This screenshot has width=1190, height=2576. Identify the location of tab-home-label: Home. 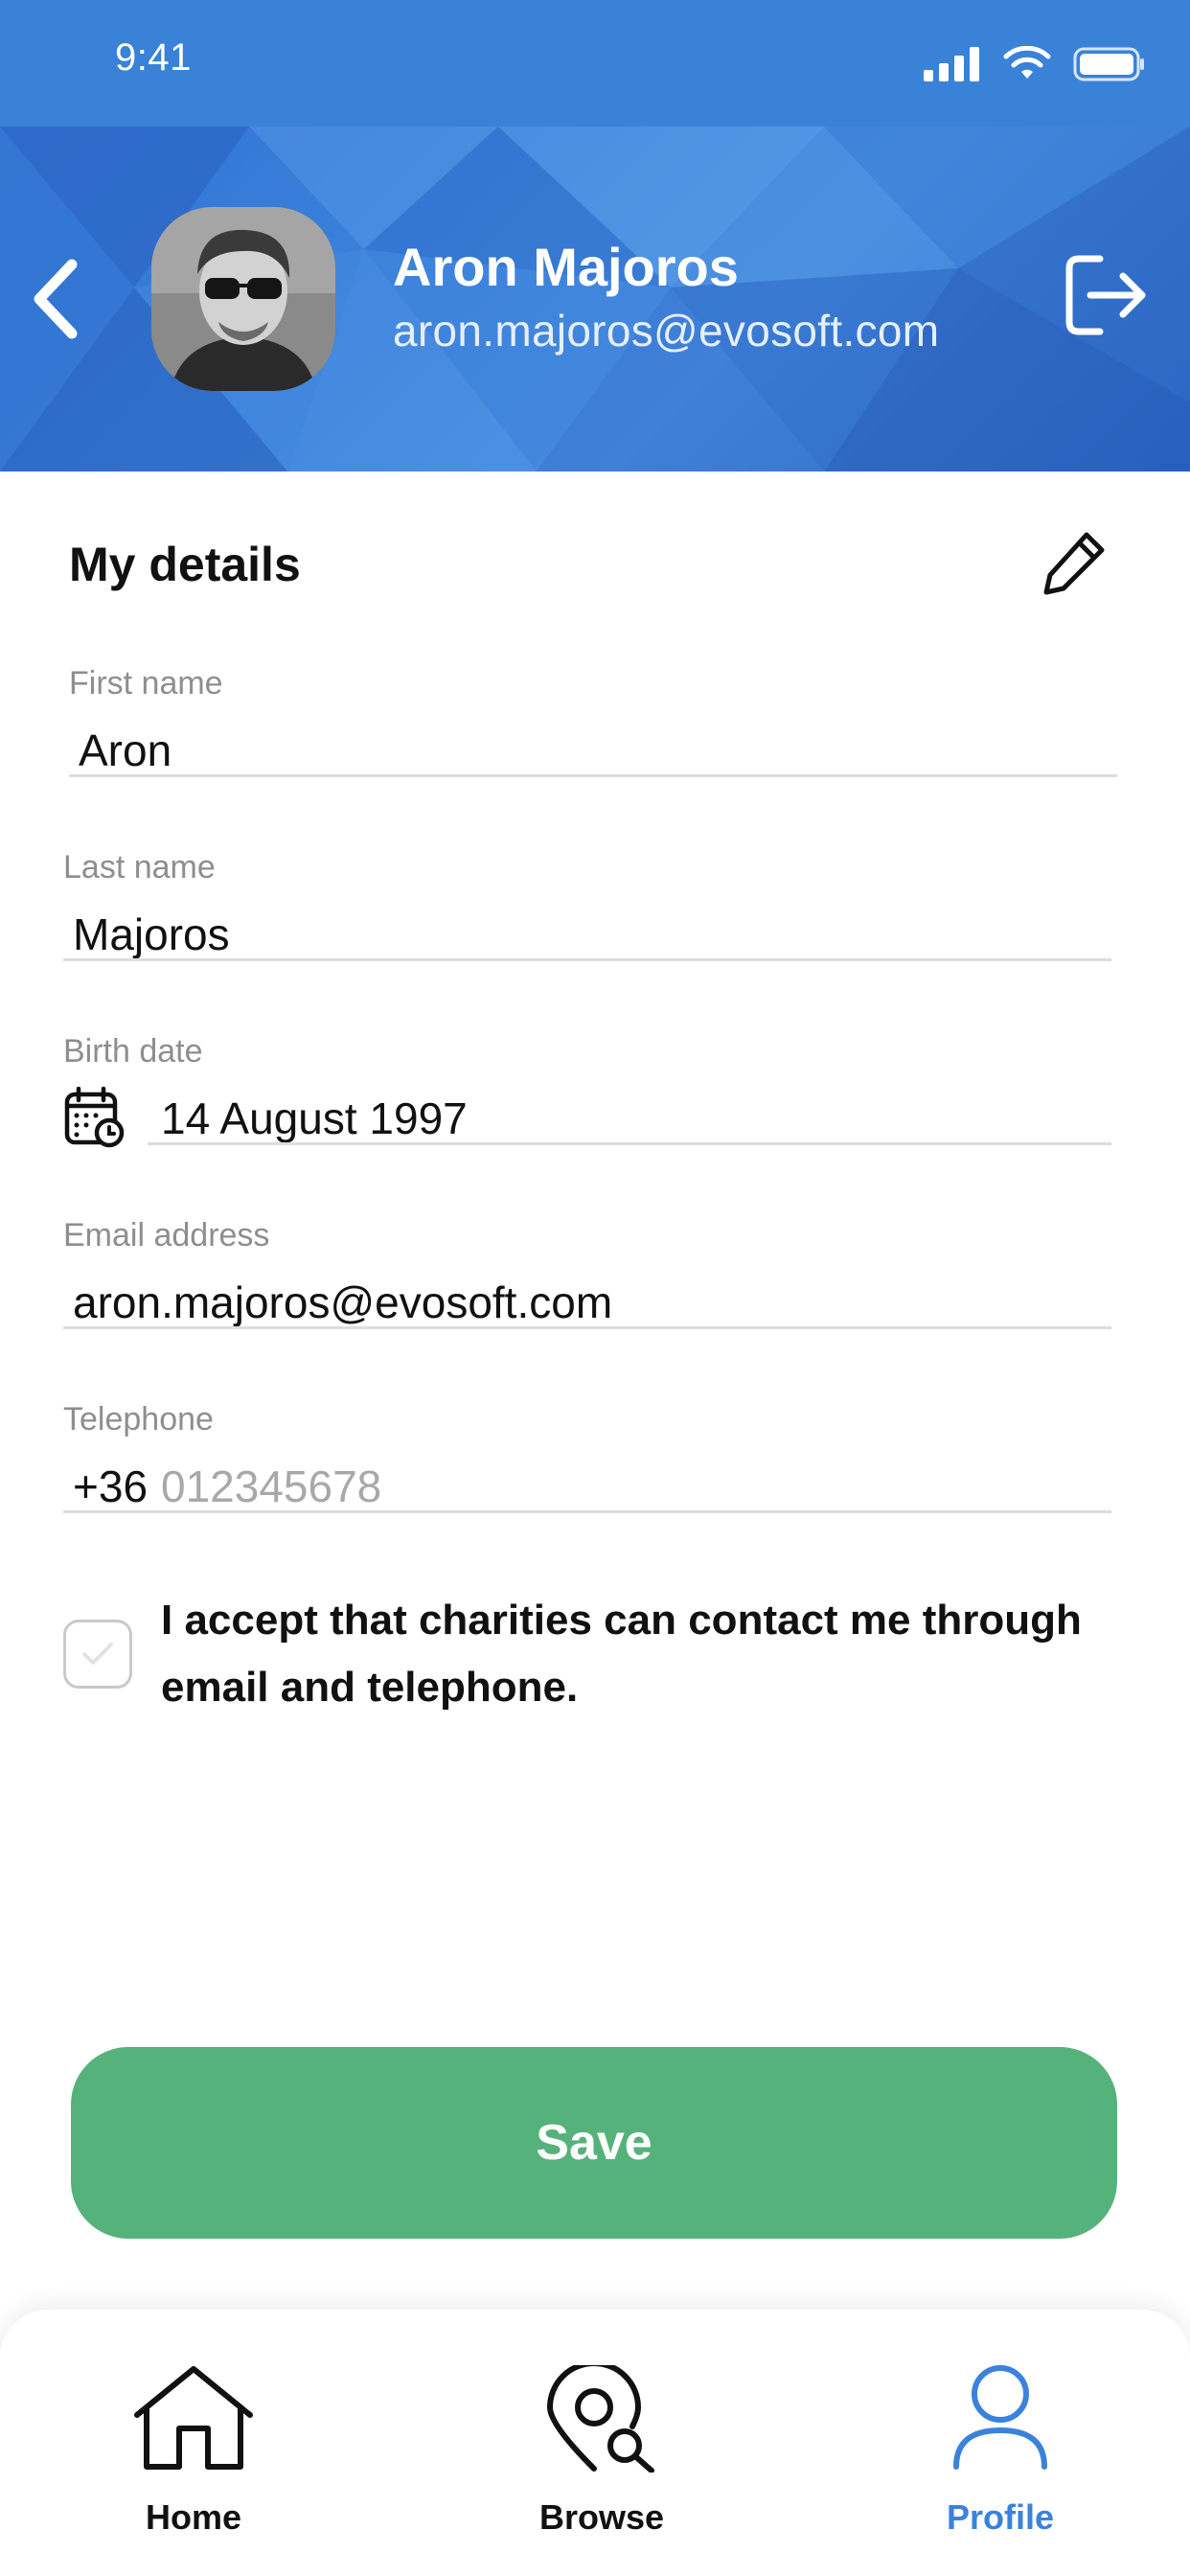
(194, 2517).